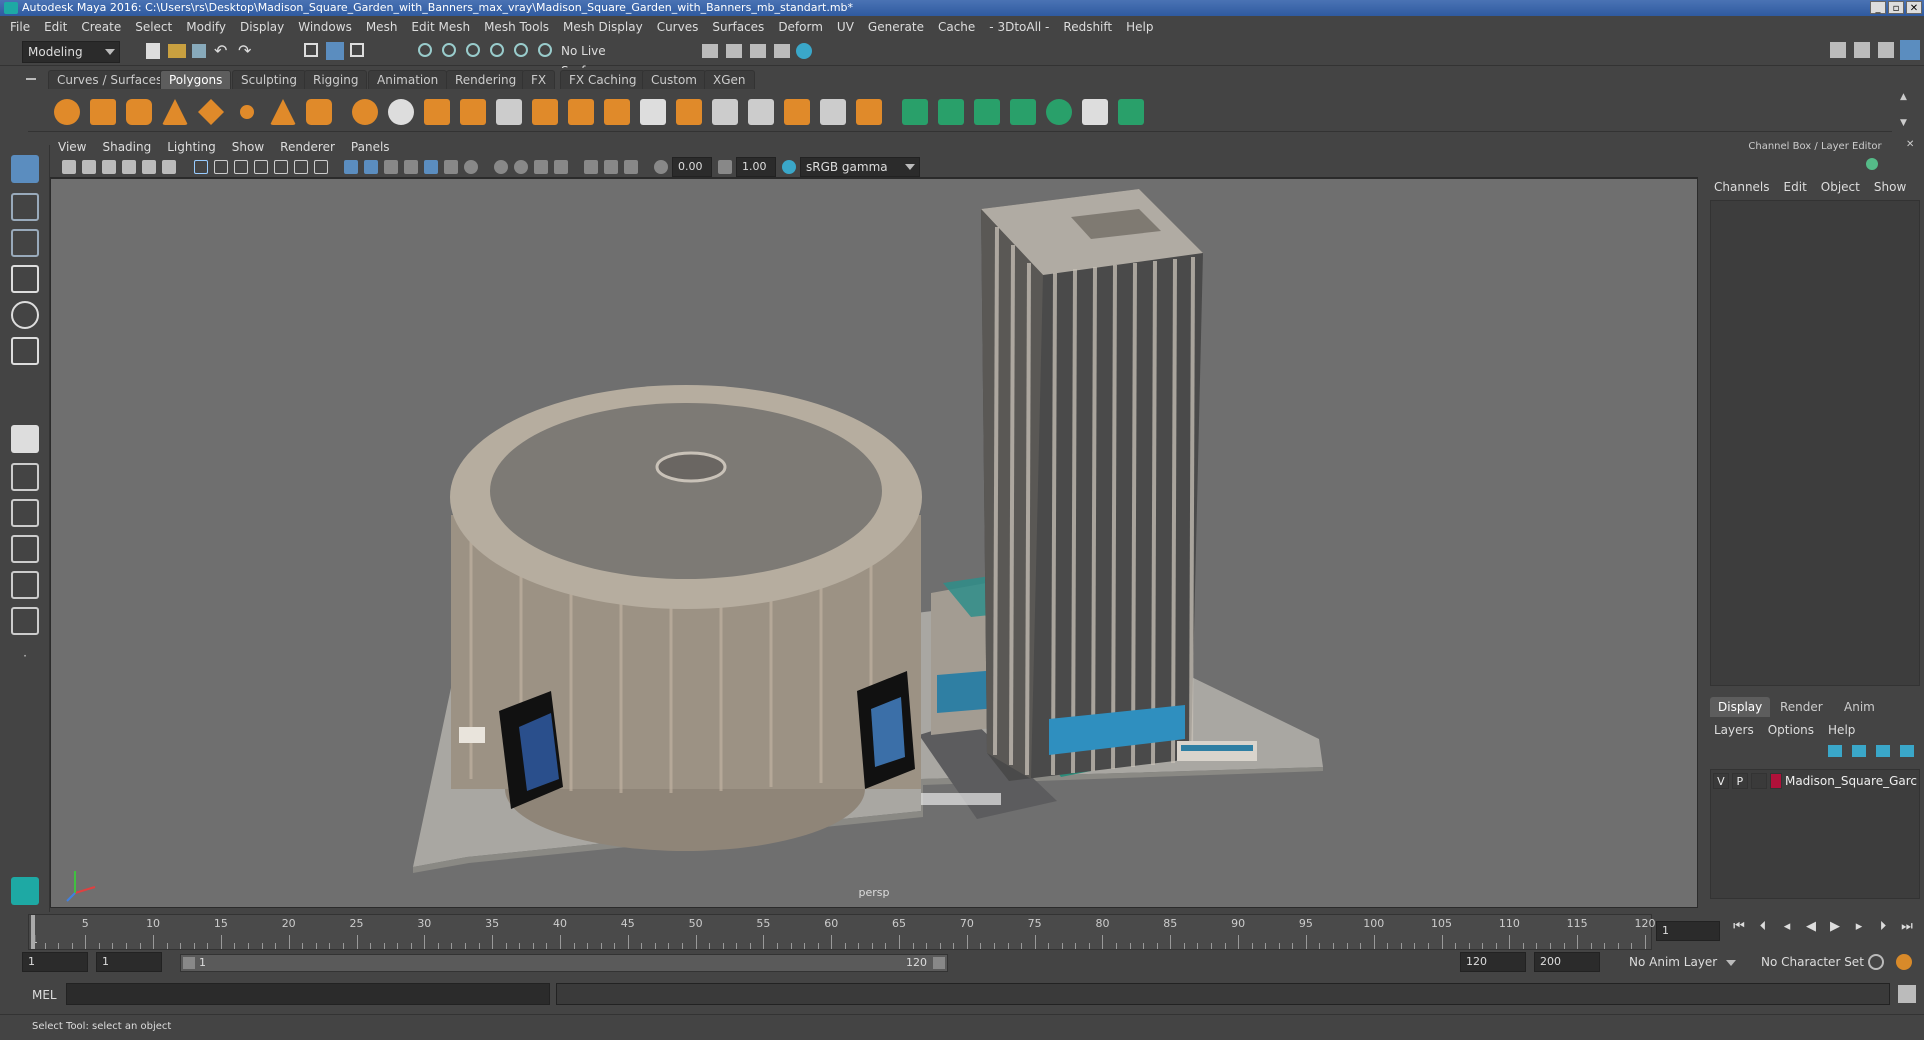 This screenshot has width=1924, height=1040. What do you see at coordinates (1859, 927) in the screenshot?
I see `step-forward-key-icon: ▸` at bounding box center [1859, 927].